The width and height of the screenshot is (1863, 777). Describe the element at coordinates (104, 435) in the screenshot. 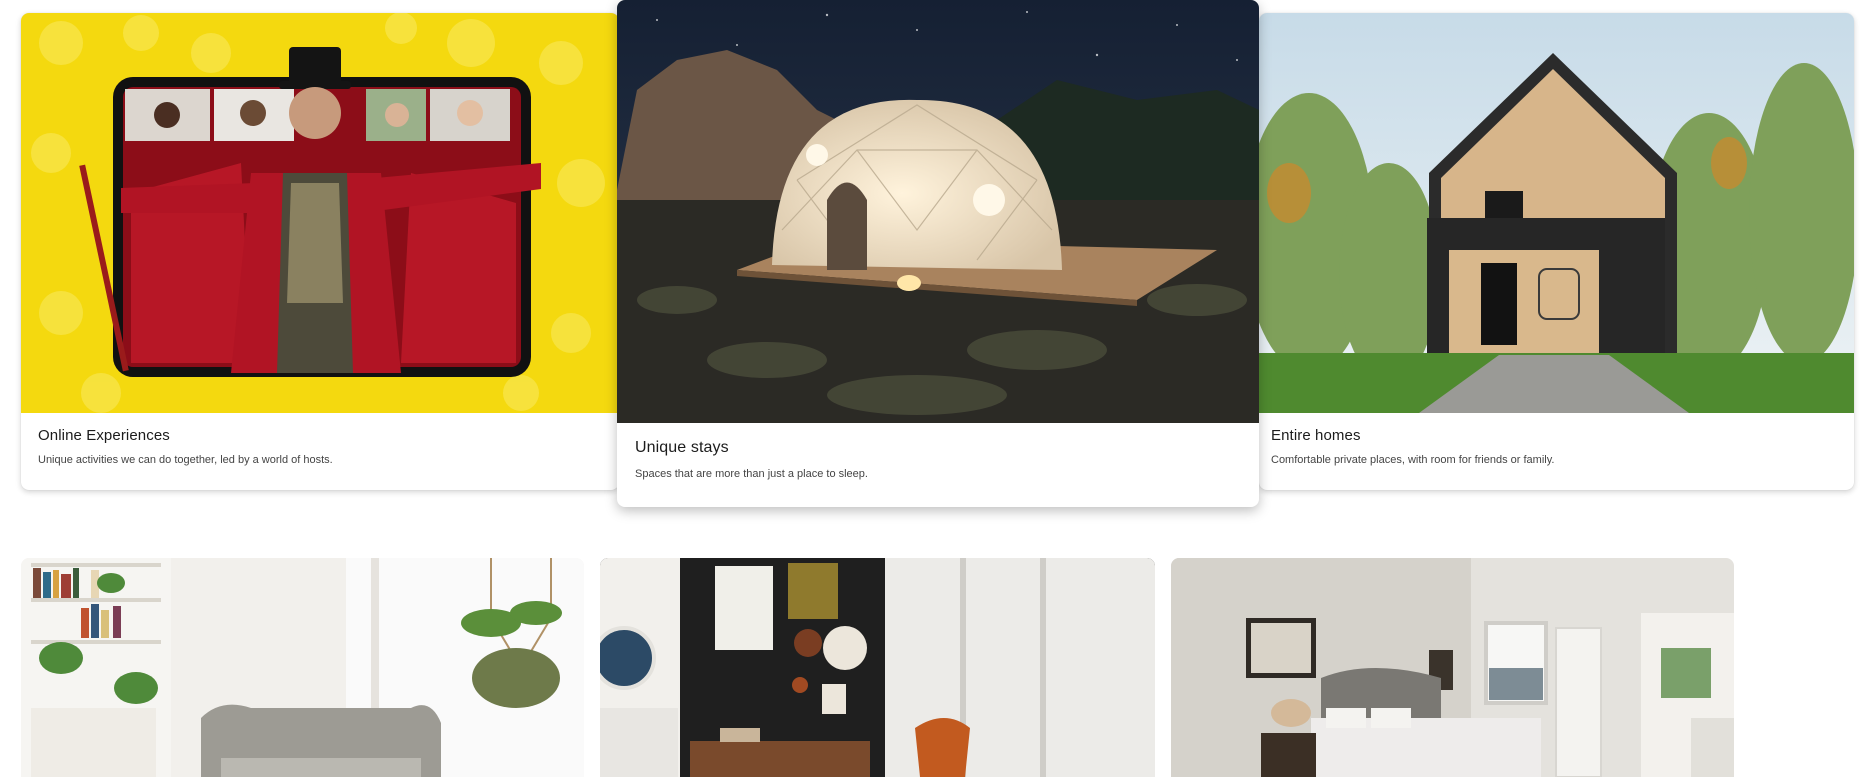

I see `card-title: Online Experiences` at that location.